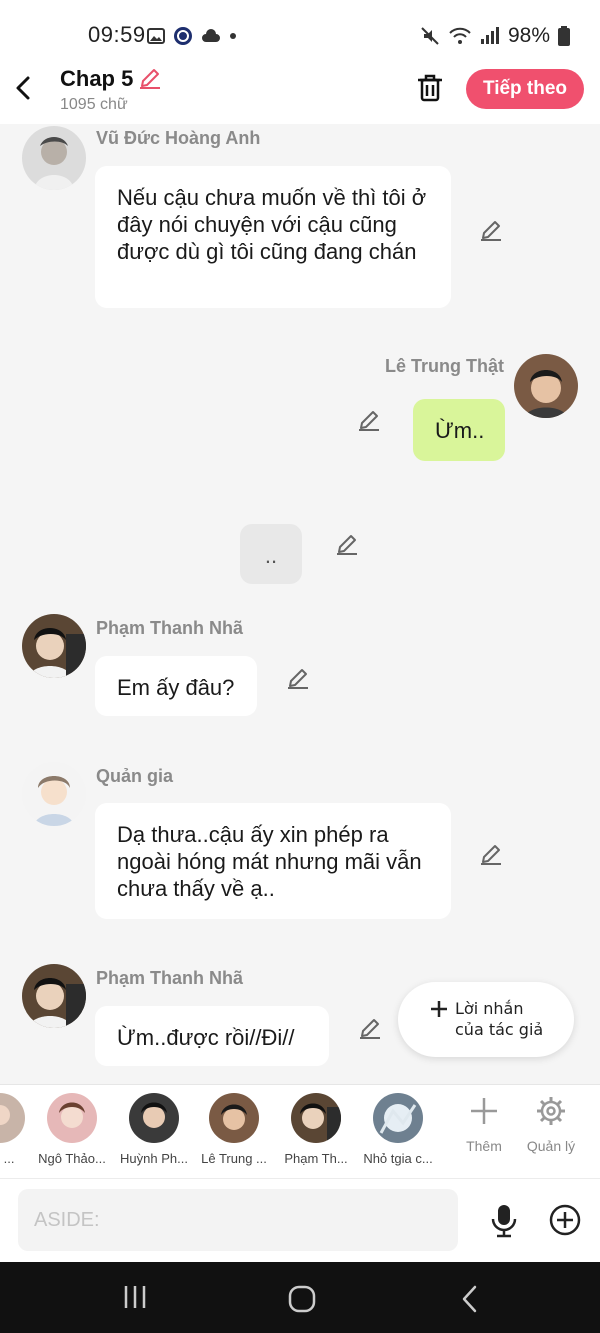 Image resolution: width=600 pixels, height=1333 pixels. What do you see at coordinates (470, 1299) in the screenshot?
I see `back-nav-icon` at bounding box center [470, 1299].